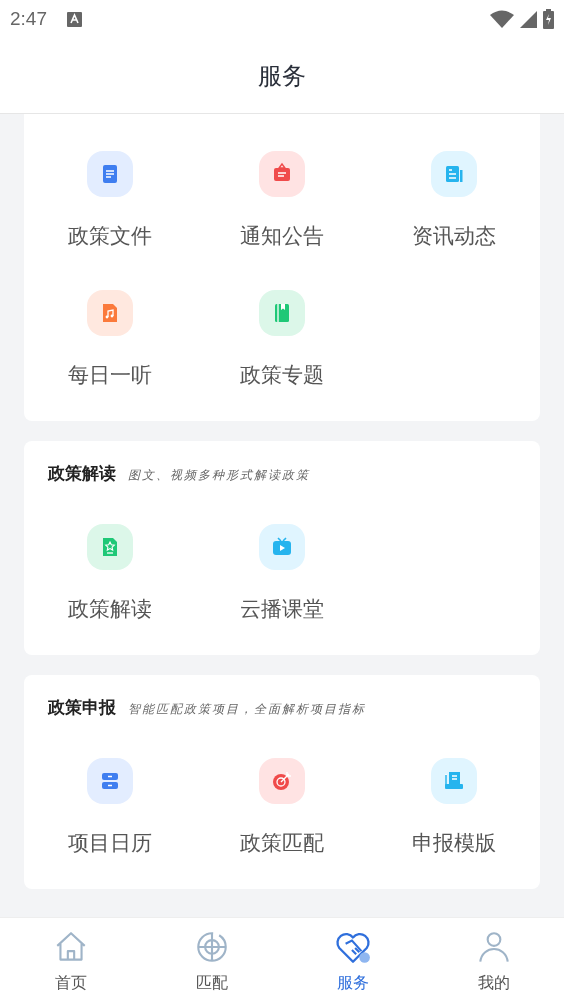  What do you see at coordinates (548, 19) in the screenshot?
I see `battery-icon` at bounding box center [548, 19].